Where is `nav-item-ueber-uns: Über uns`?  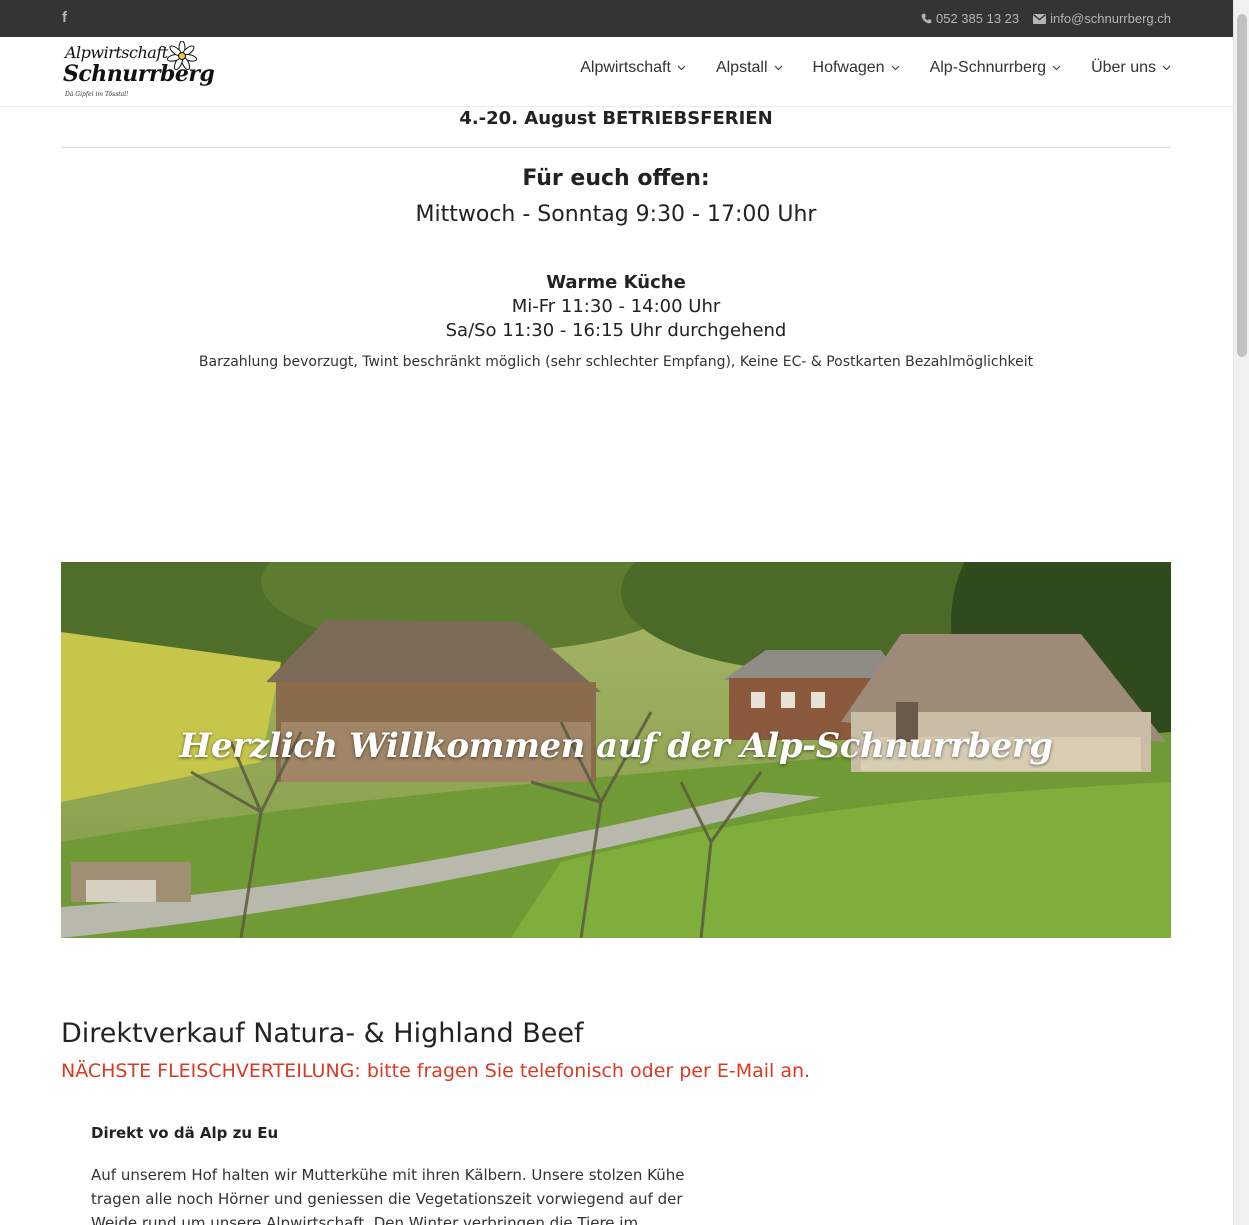
nav-item-ueber-uns: Über uns is located at coordinates (1131, 68).